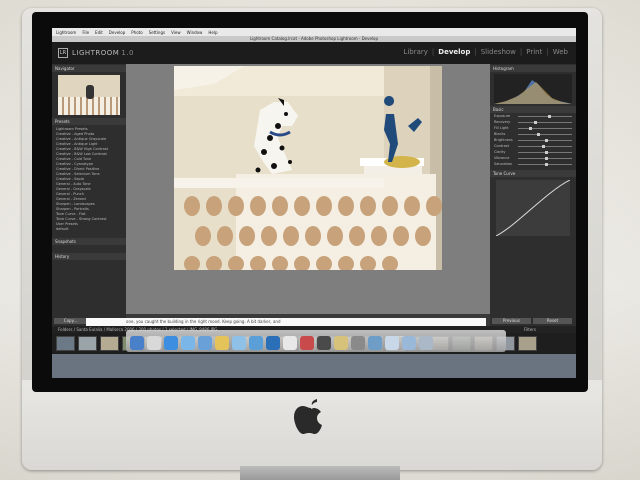 This screenshot has height=480, width=640. I want to click on slider-label: Contrast, so click(501, 146).